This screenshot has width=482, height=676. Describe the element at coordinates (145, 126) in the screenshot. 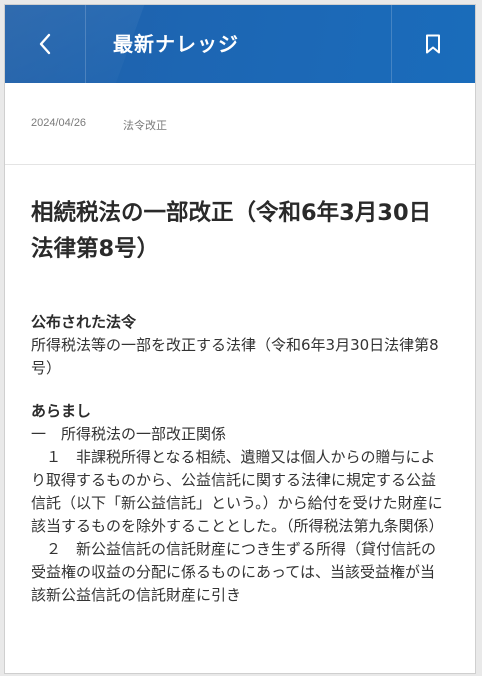

I see `category-label: 法令改正` at that location.